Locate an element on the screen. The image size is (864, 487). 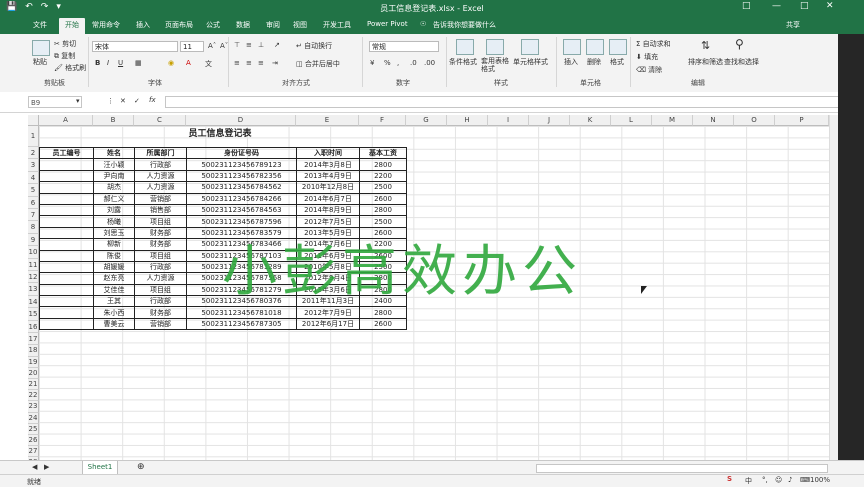
font-size-combo: 11 is located at coordinates (192, 46).